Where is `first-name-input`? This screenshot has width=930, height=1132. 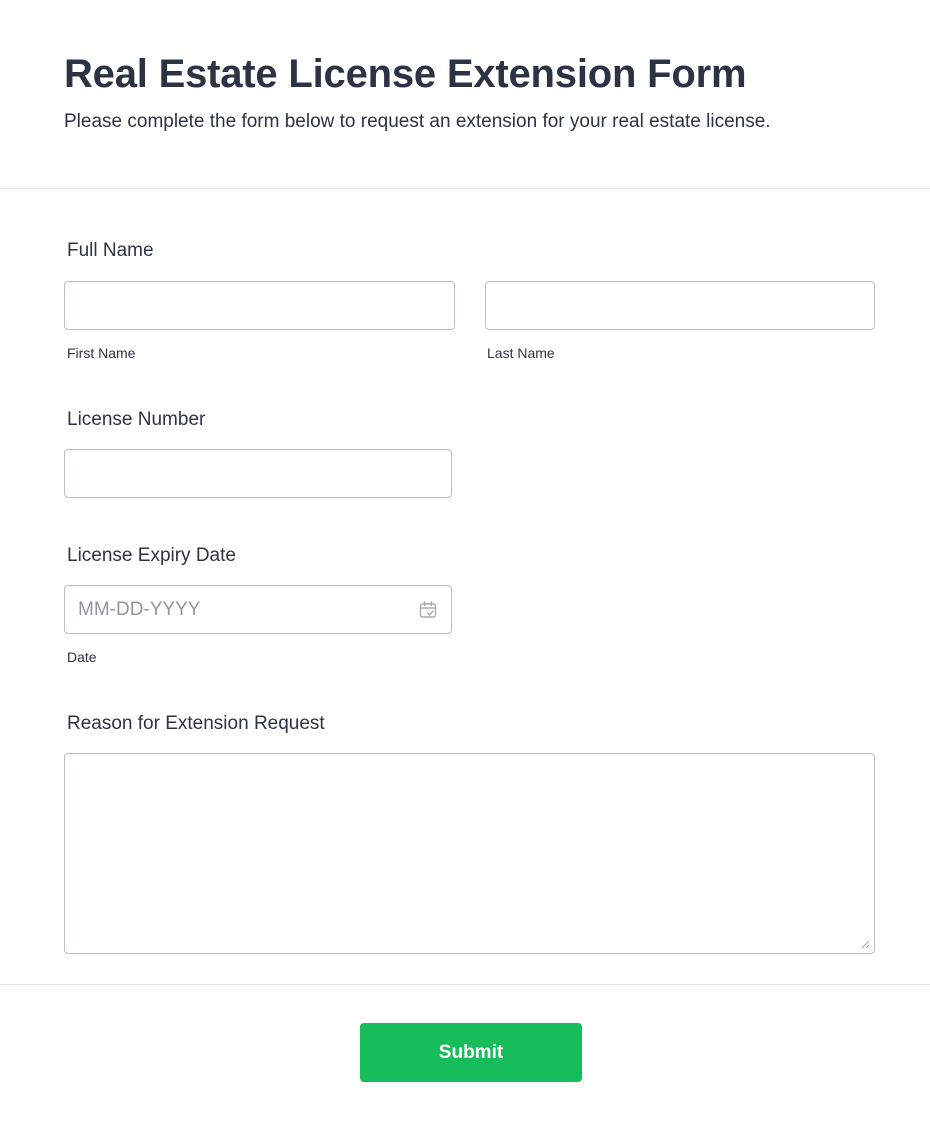
first-name-input is located at coordinates (259, 305).